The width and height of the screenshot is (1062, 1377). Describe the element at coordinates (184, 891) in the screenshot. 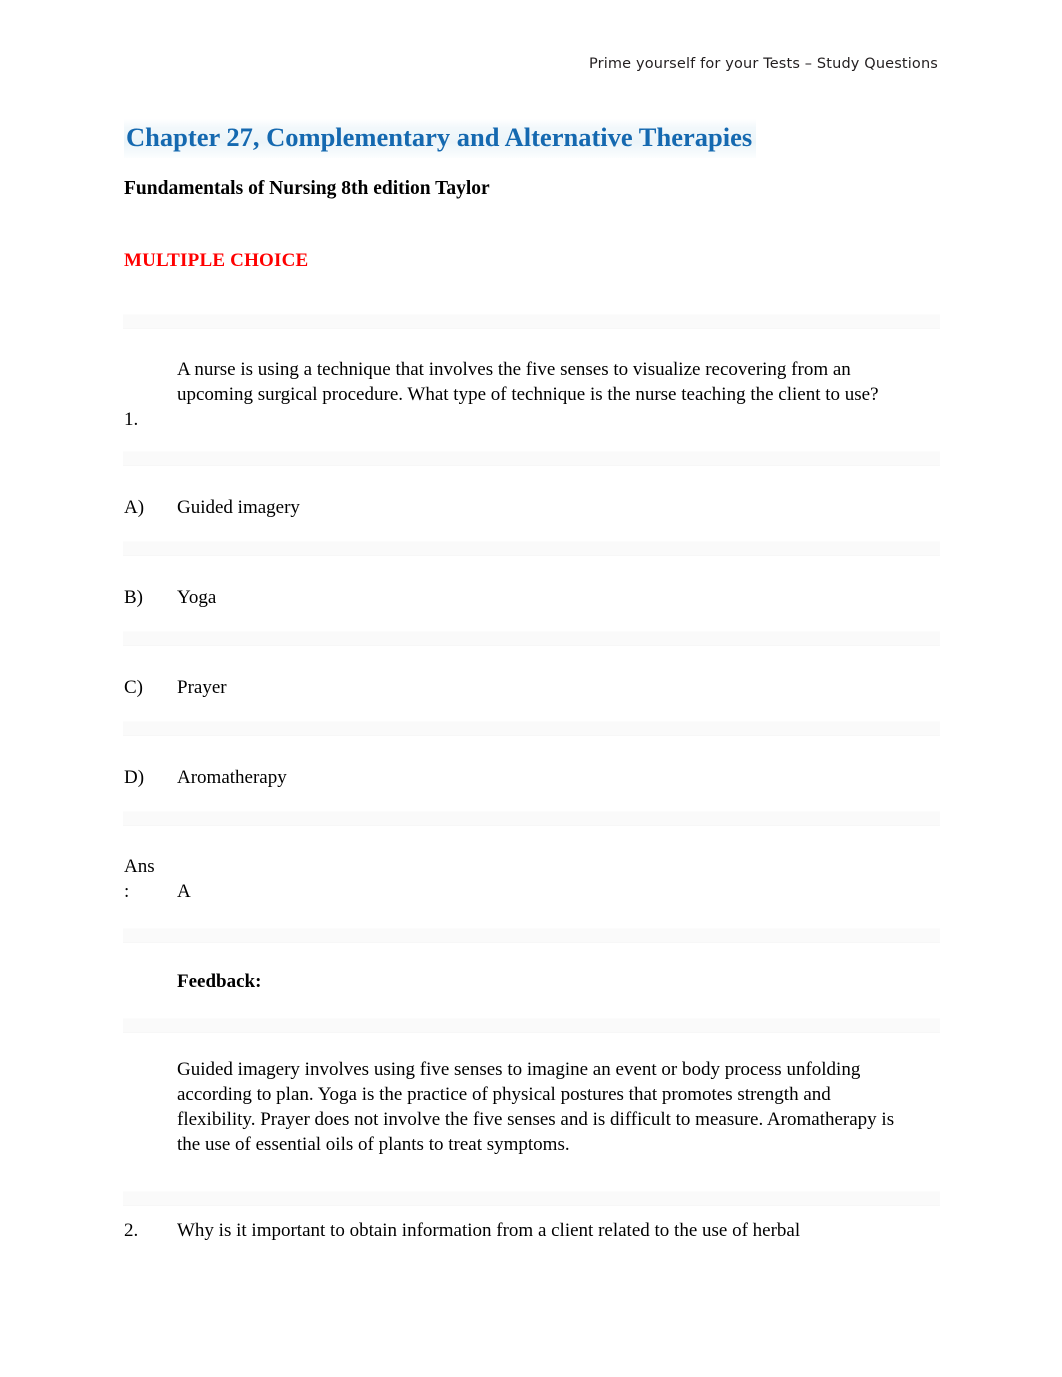

I see `answer-value: A` at that location.